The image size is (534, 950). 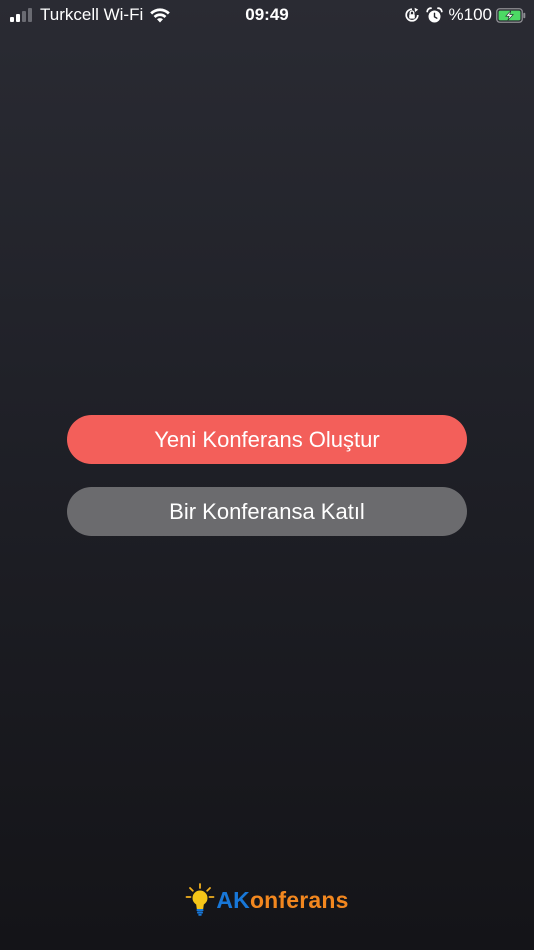 I want to click on create-conference-wrap: Yeni Konferans Oluştur, so click(x=267, y=439).